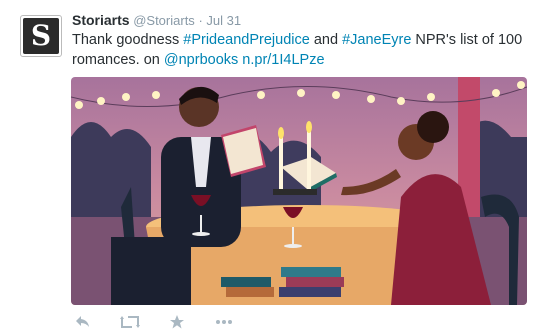  What do you see at coordinates (223, 20) in the screenshot?
I see `tweet-timestamp: Jul 31` at bounding box center [223, 20].